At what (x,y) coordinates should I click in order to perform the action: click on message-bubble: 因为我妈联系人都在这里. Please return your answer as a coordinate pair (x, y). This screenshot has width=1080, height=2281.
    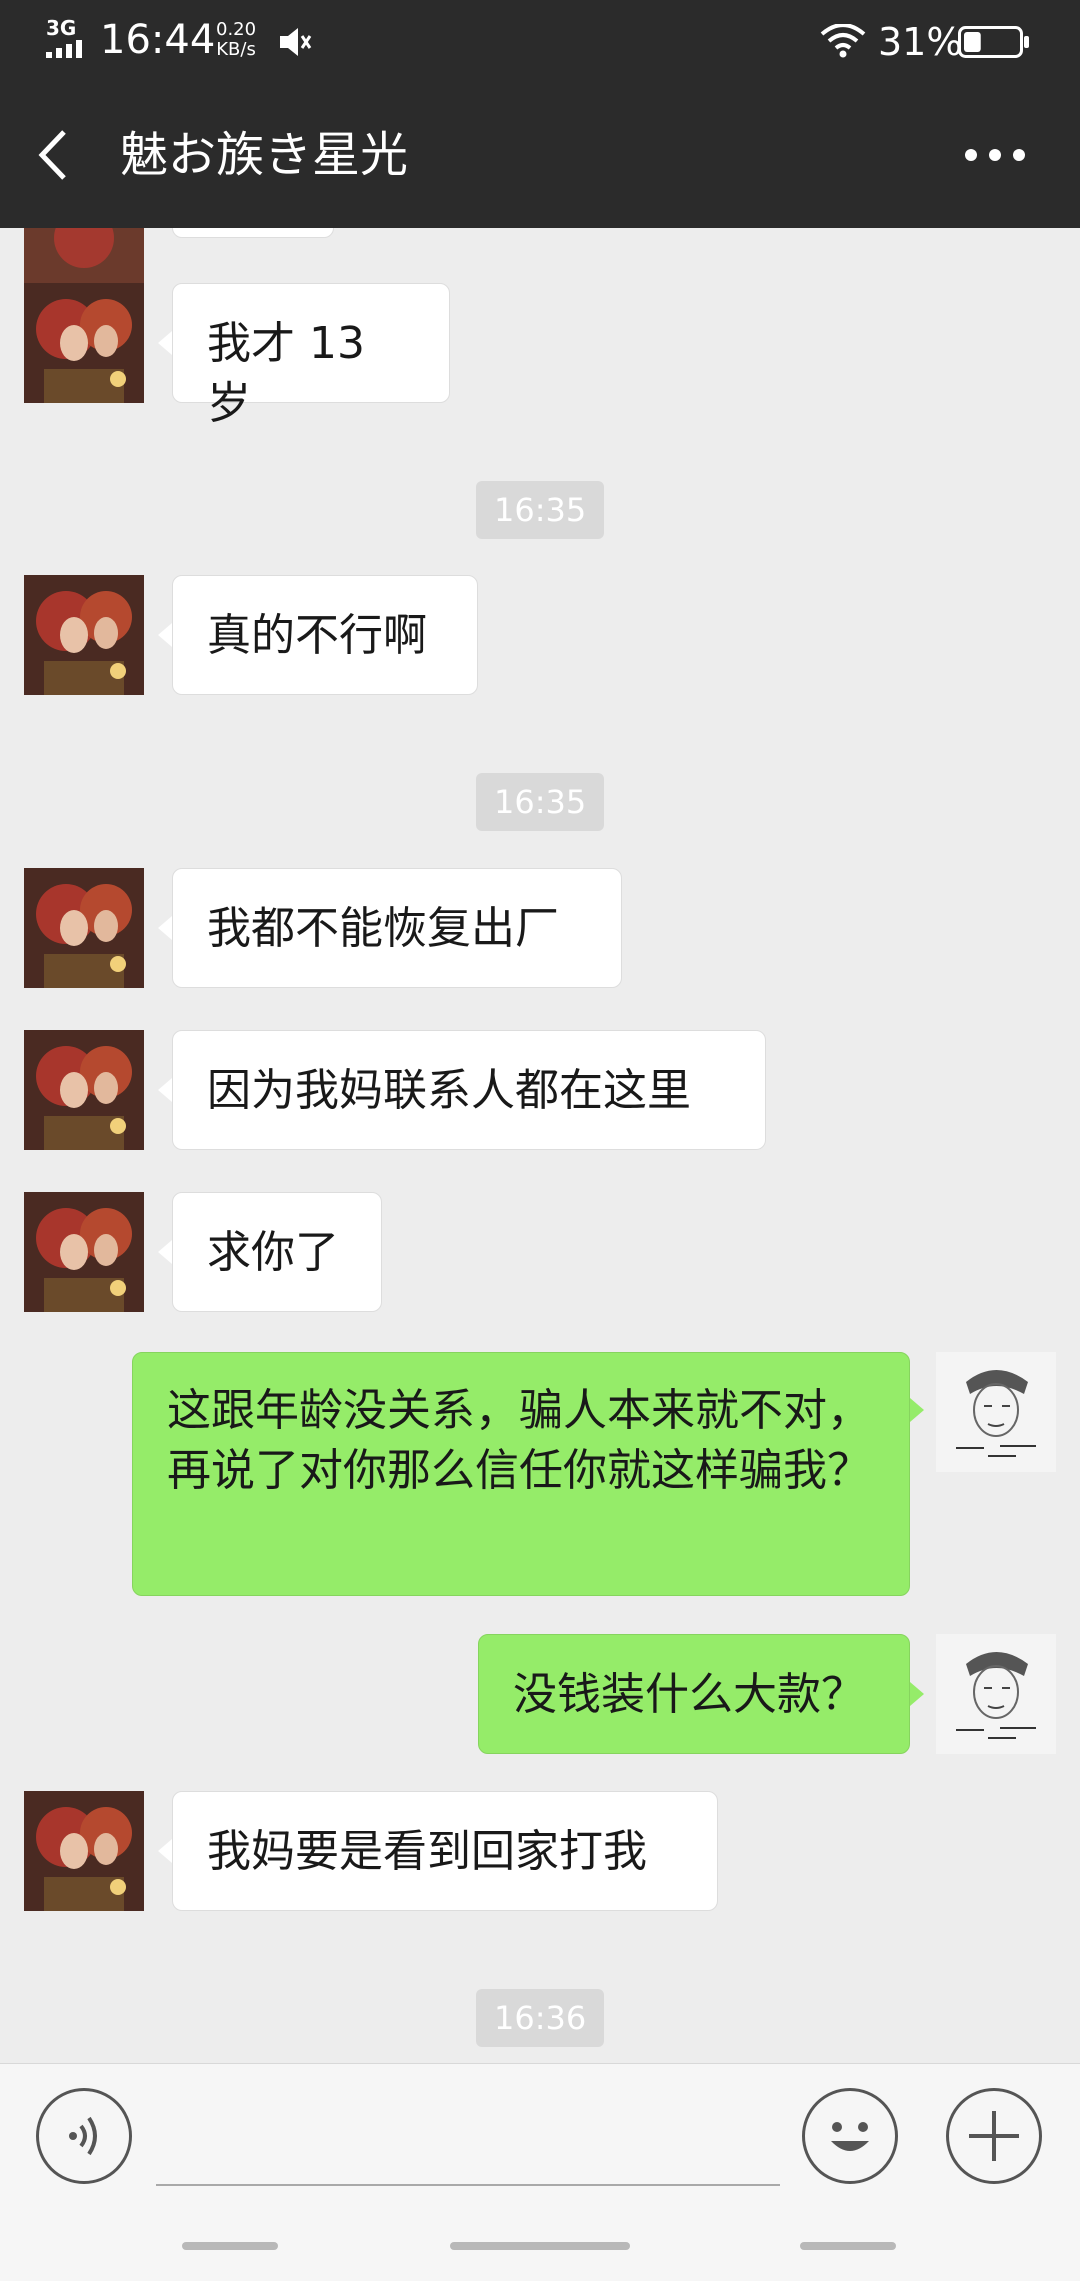
    Looking at the image, I should click on (469, 1090).